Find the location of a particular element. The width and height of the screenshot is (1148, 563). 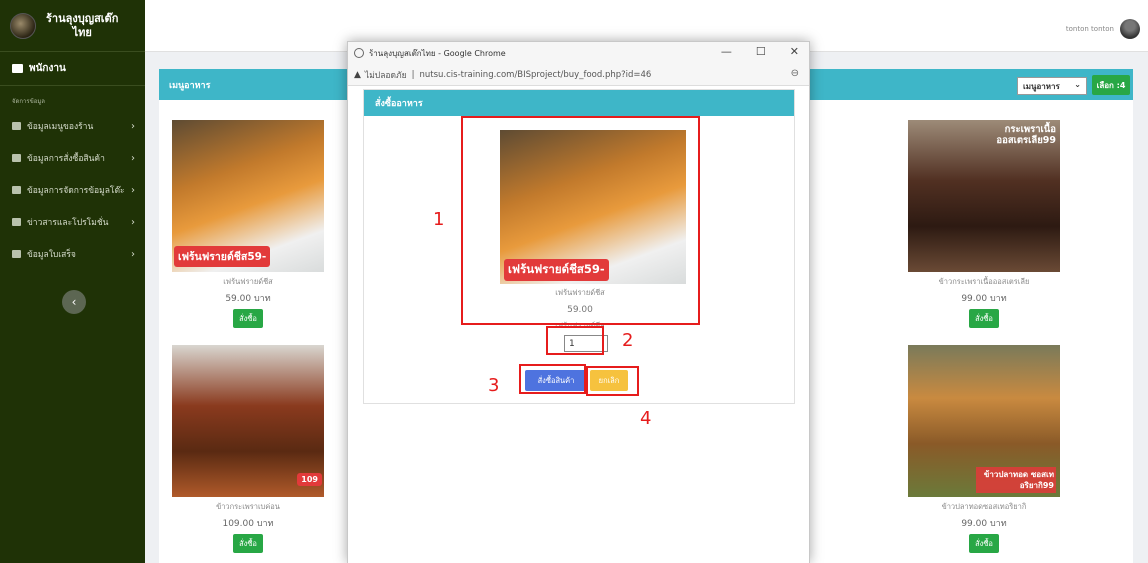

minimize-button: — is located at coordinates (726, 51).